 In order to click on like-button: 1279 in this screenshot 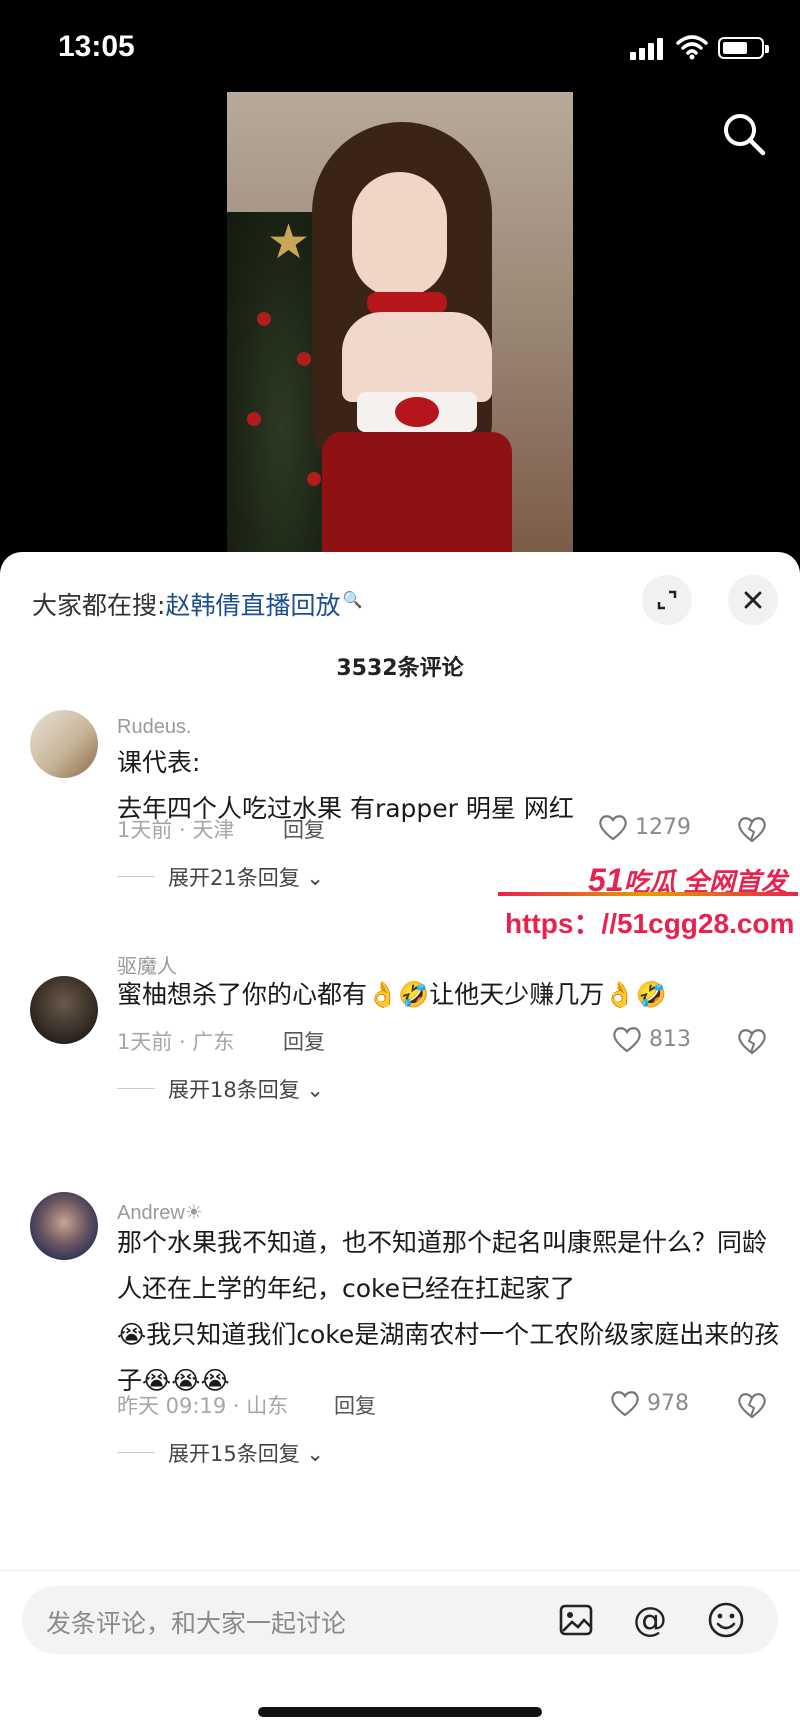, I will do `click(644, 827)`.